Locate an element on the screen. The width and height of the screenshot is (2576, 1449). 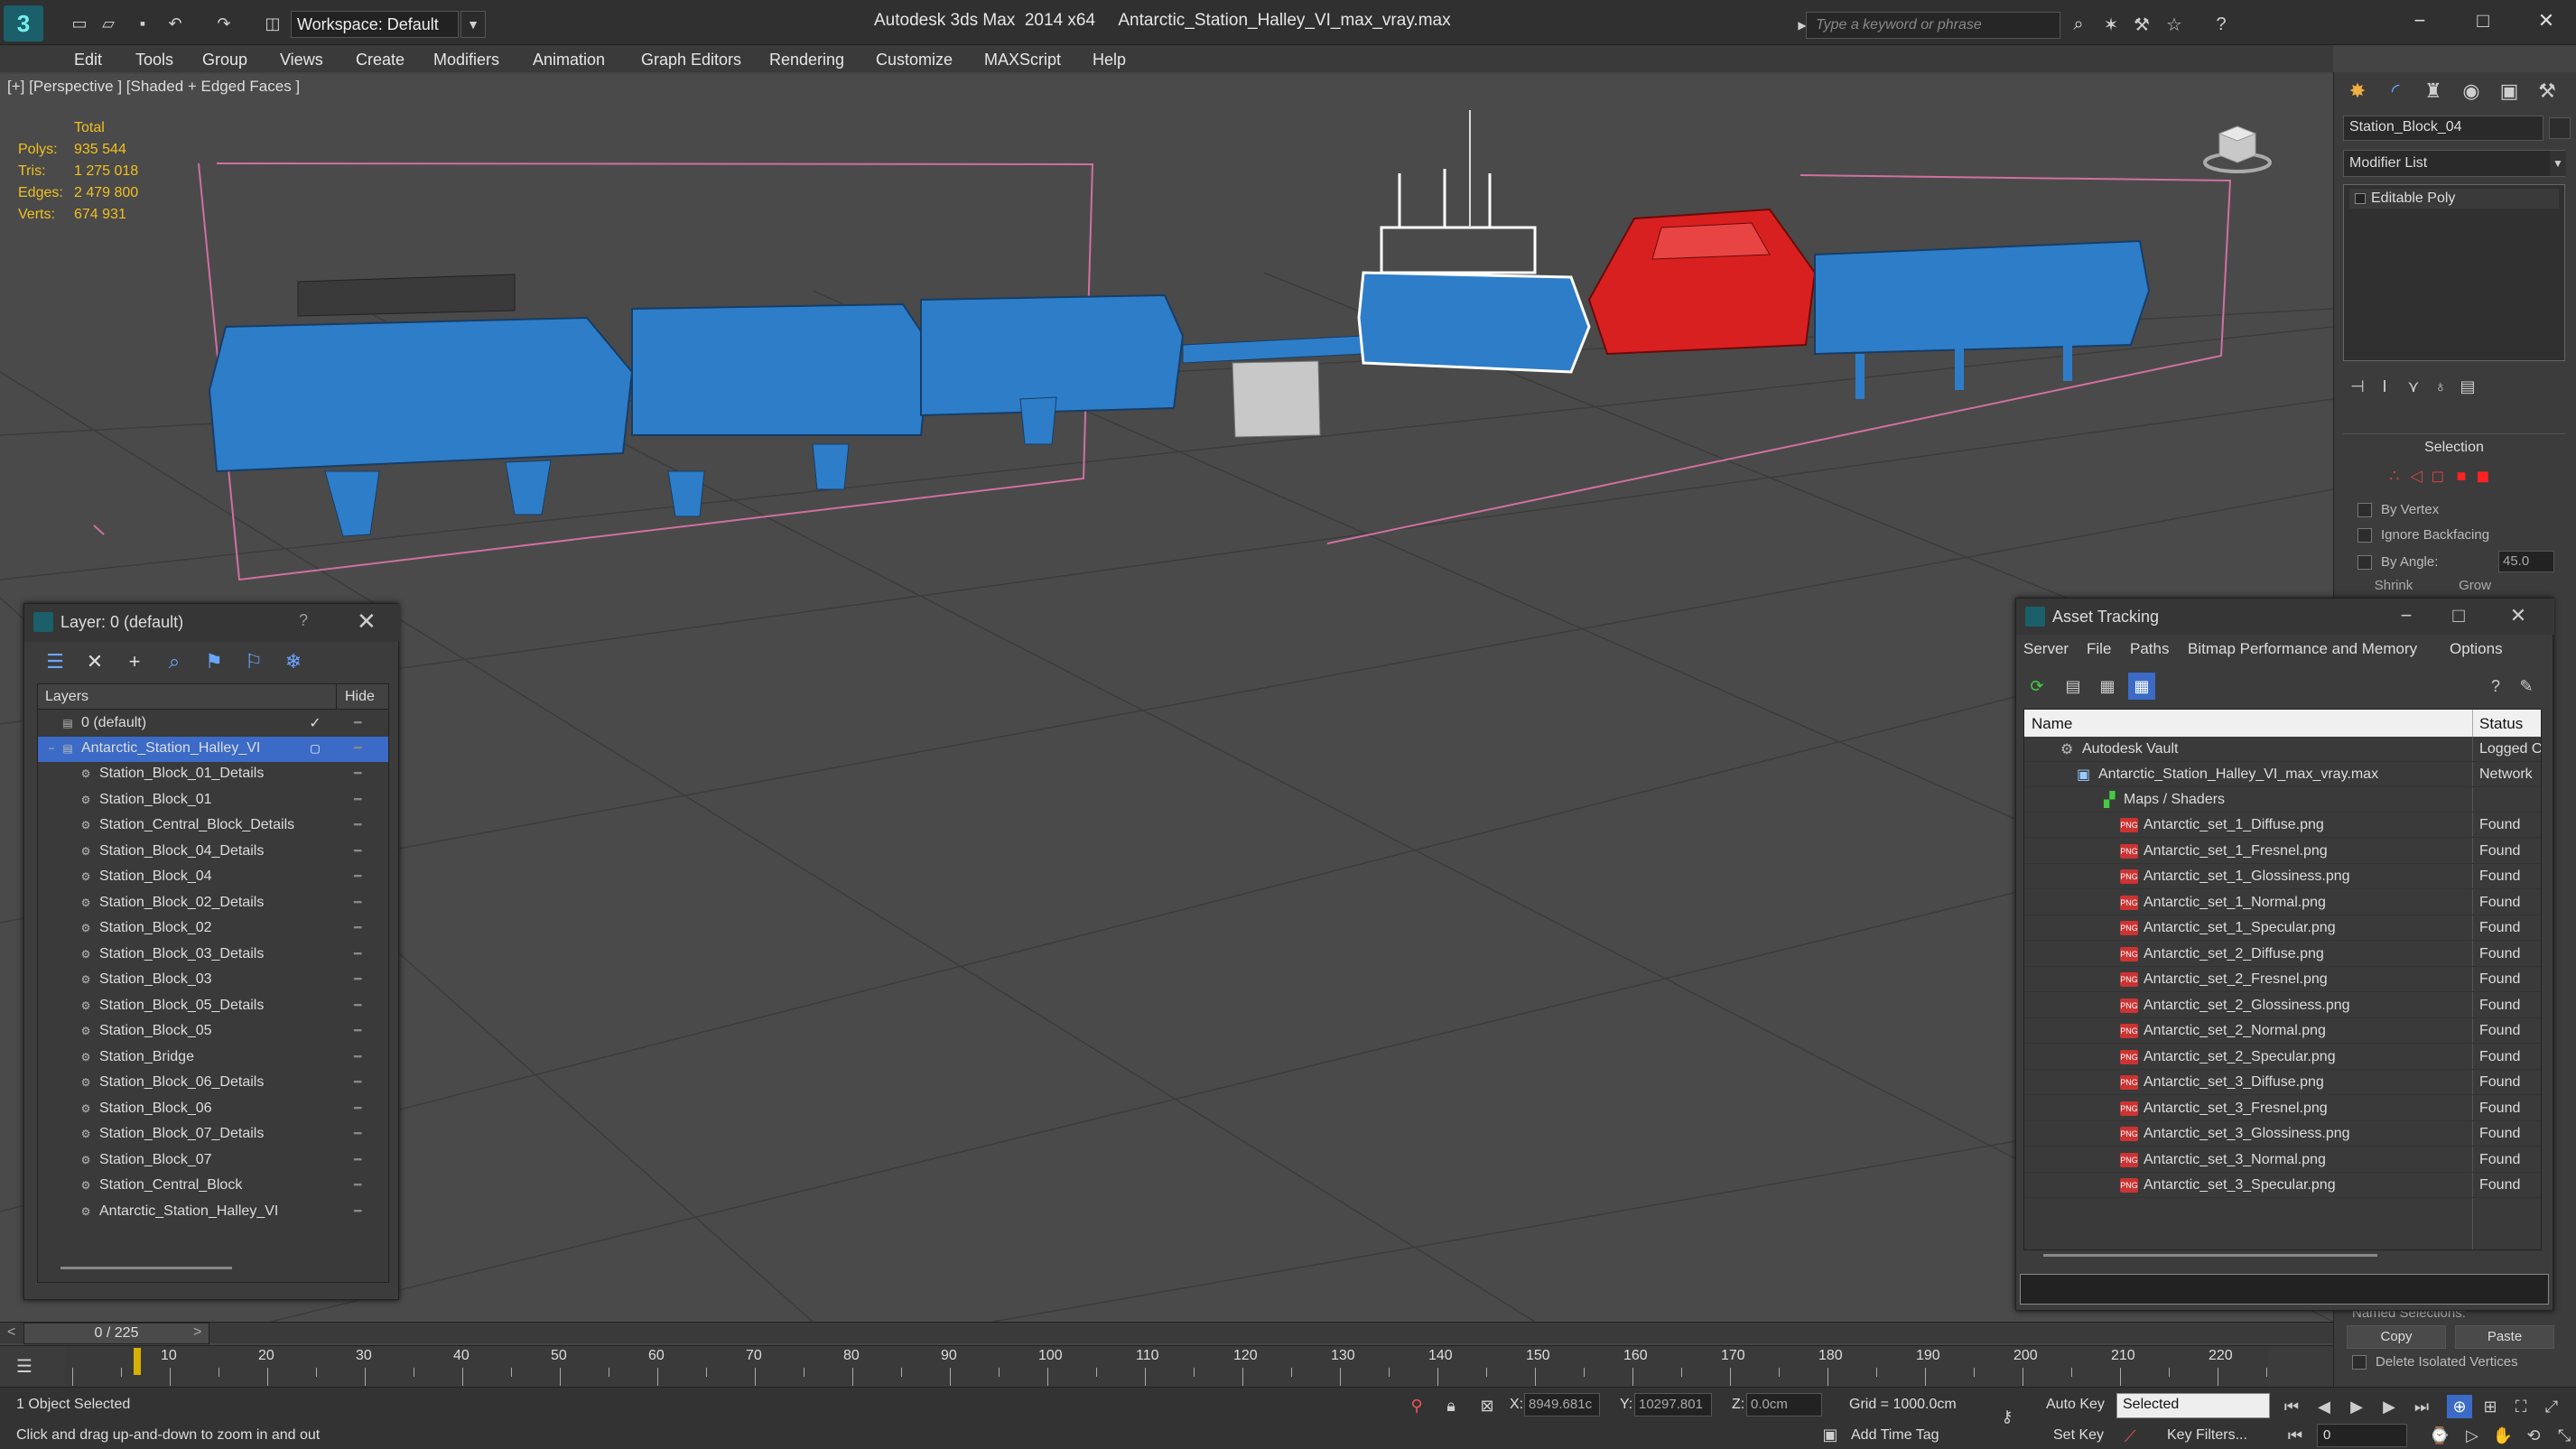
search-input: Type a keyword or phrase is located at coordinates (1933, 25).